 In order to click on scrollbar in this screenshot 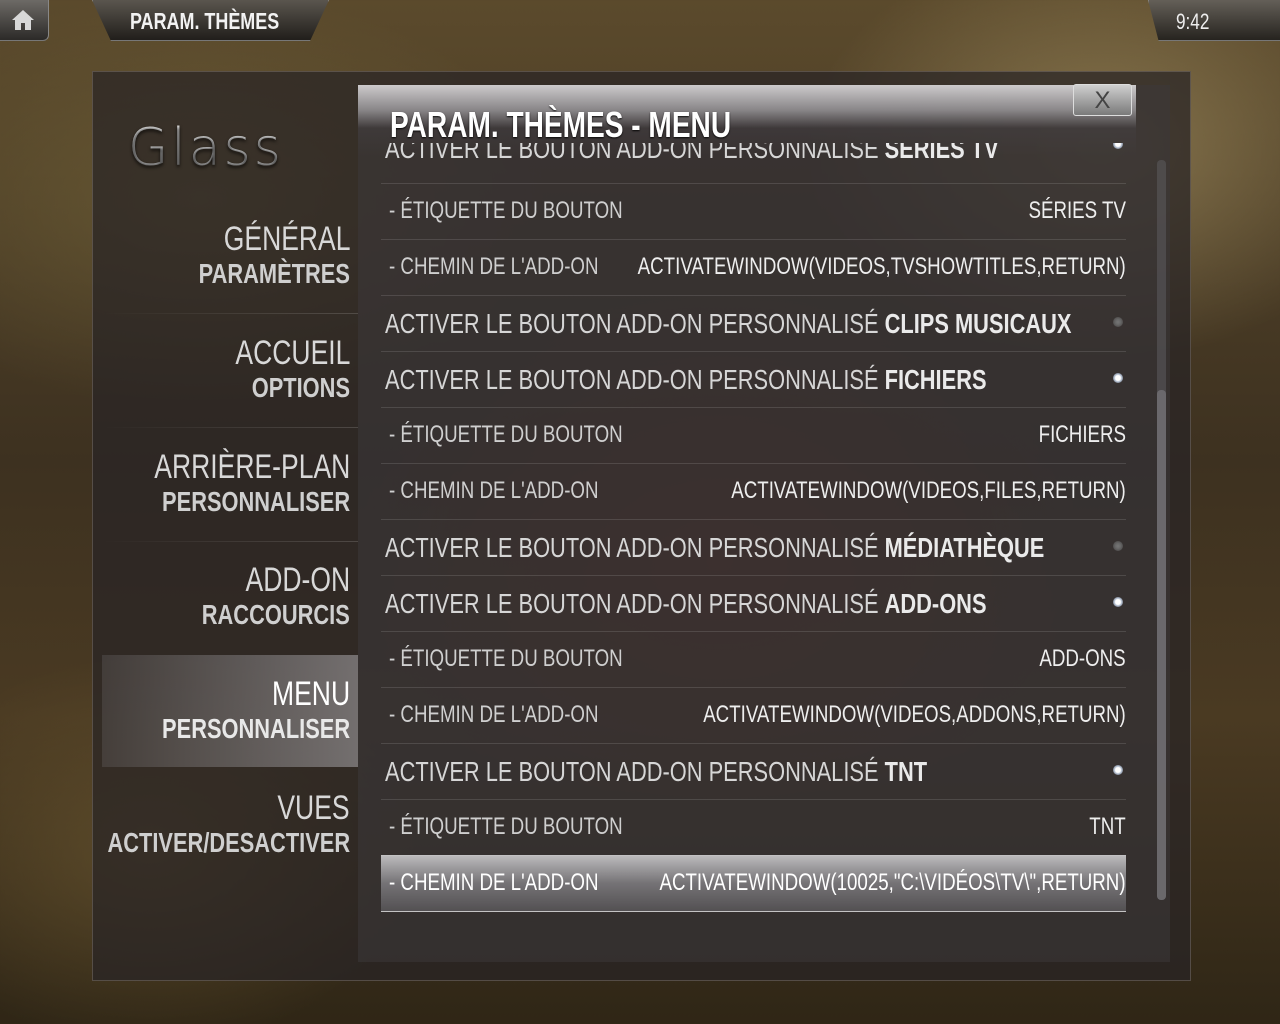, I will do `click(1161, 530)`.